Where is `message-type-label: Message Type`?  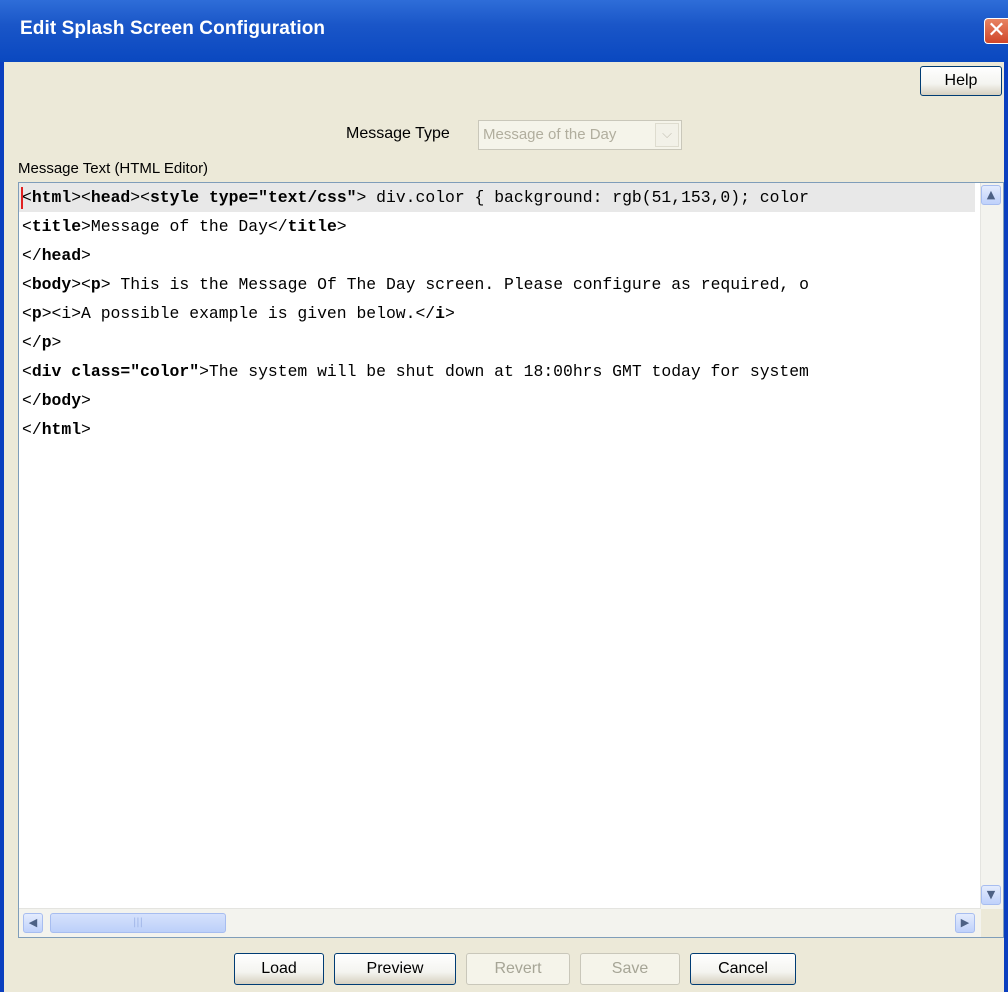 message-type-label: Message Type is located at coordinates (398, 133).